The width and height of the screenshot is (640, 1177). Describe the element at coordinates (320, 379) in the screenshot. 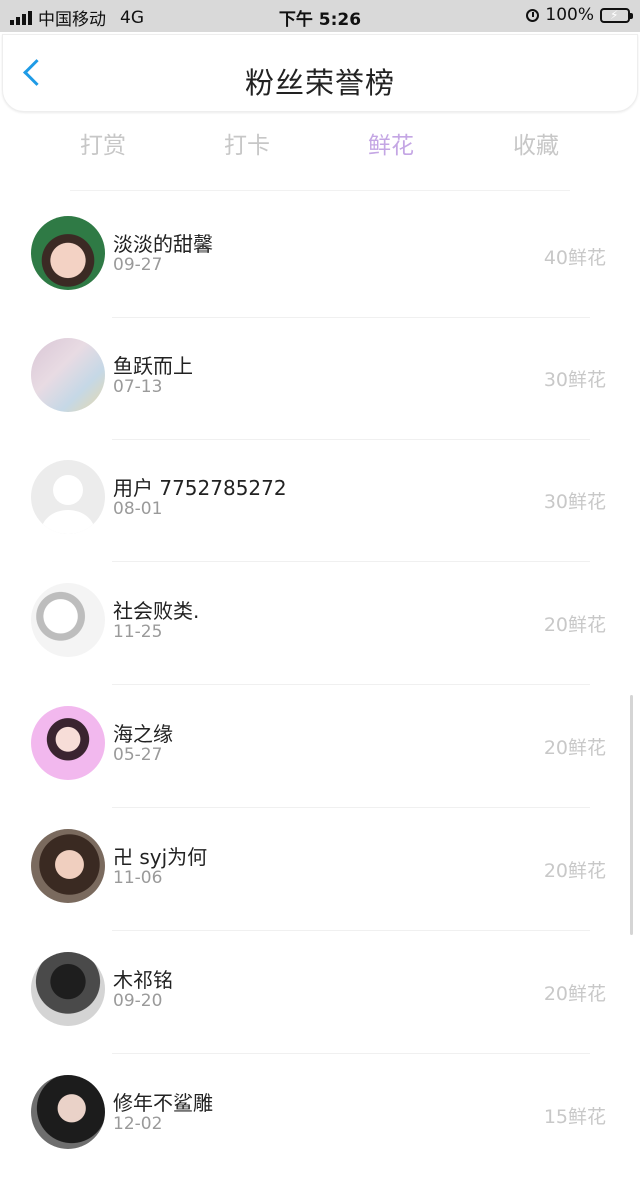

I see `list-item: 鱼跃而上 07-13 30鲜花` at that location.